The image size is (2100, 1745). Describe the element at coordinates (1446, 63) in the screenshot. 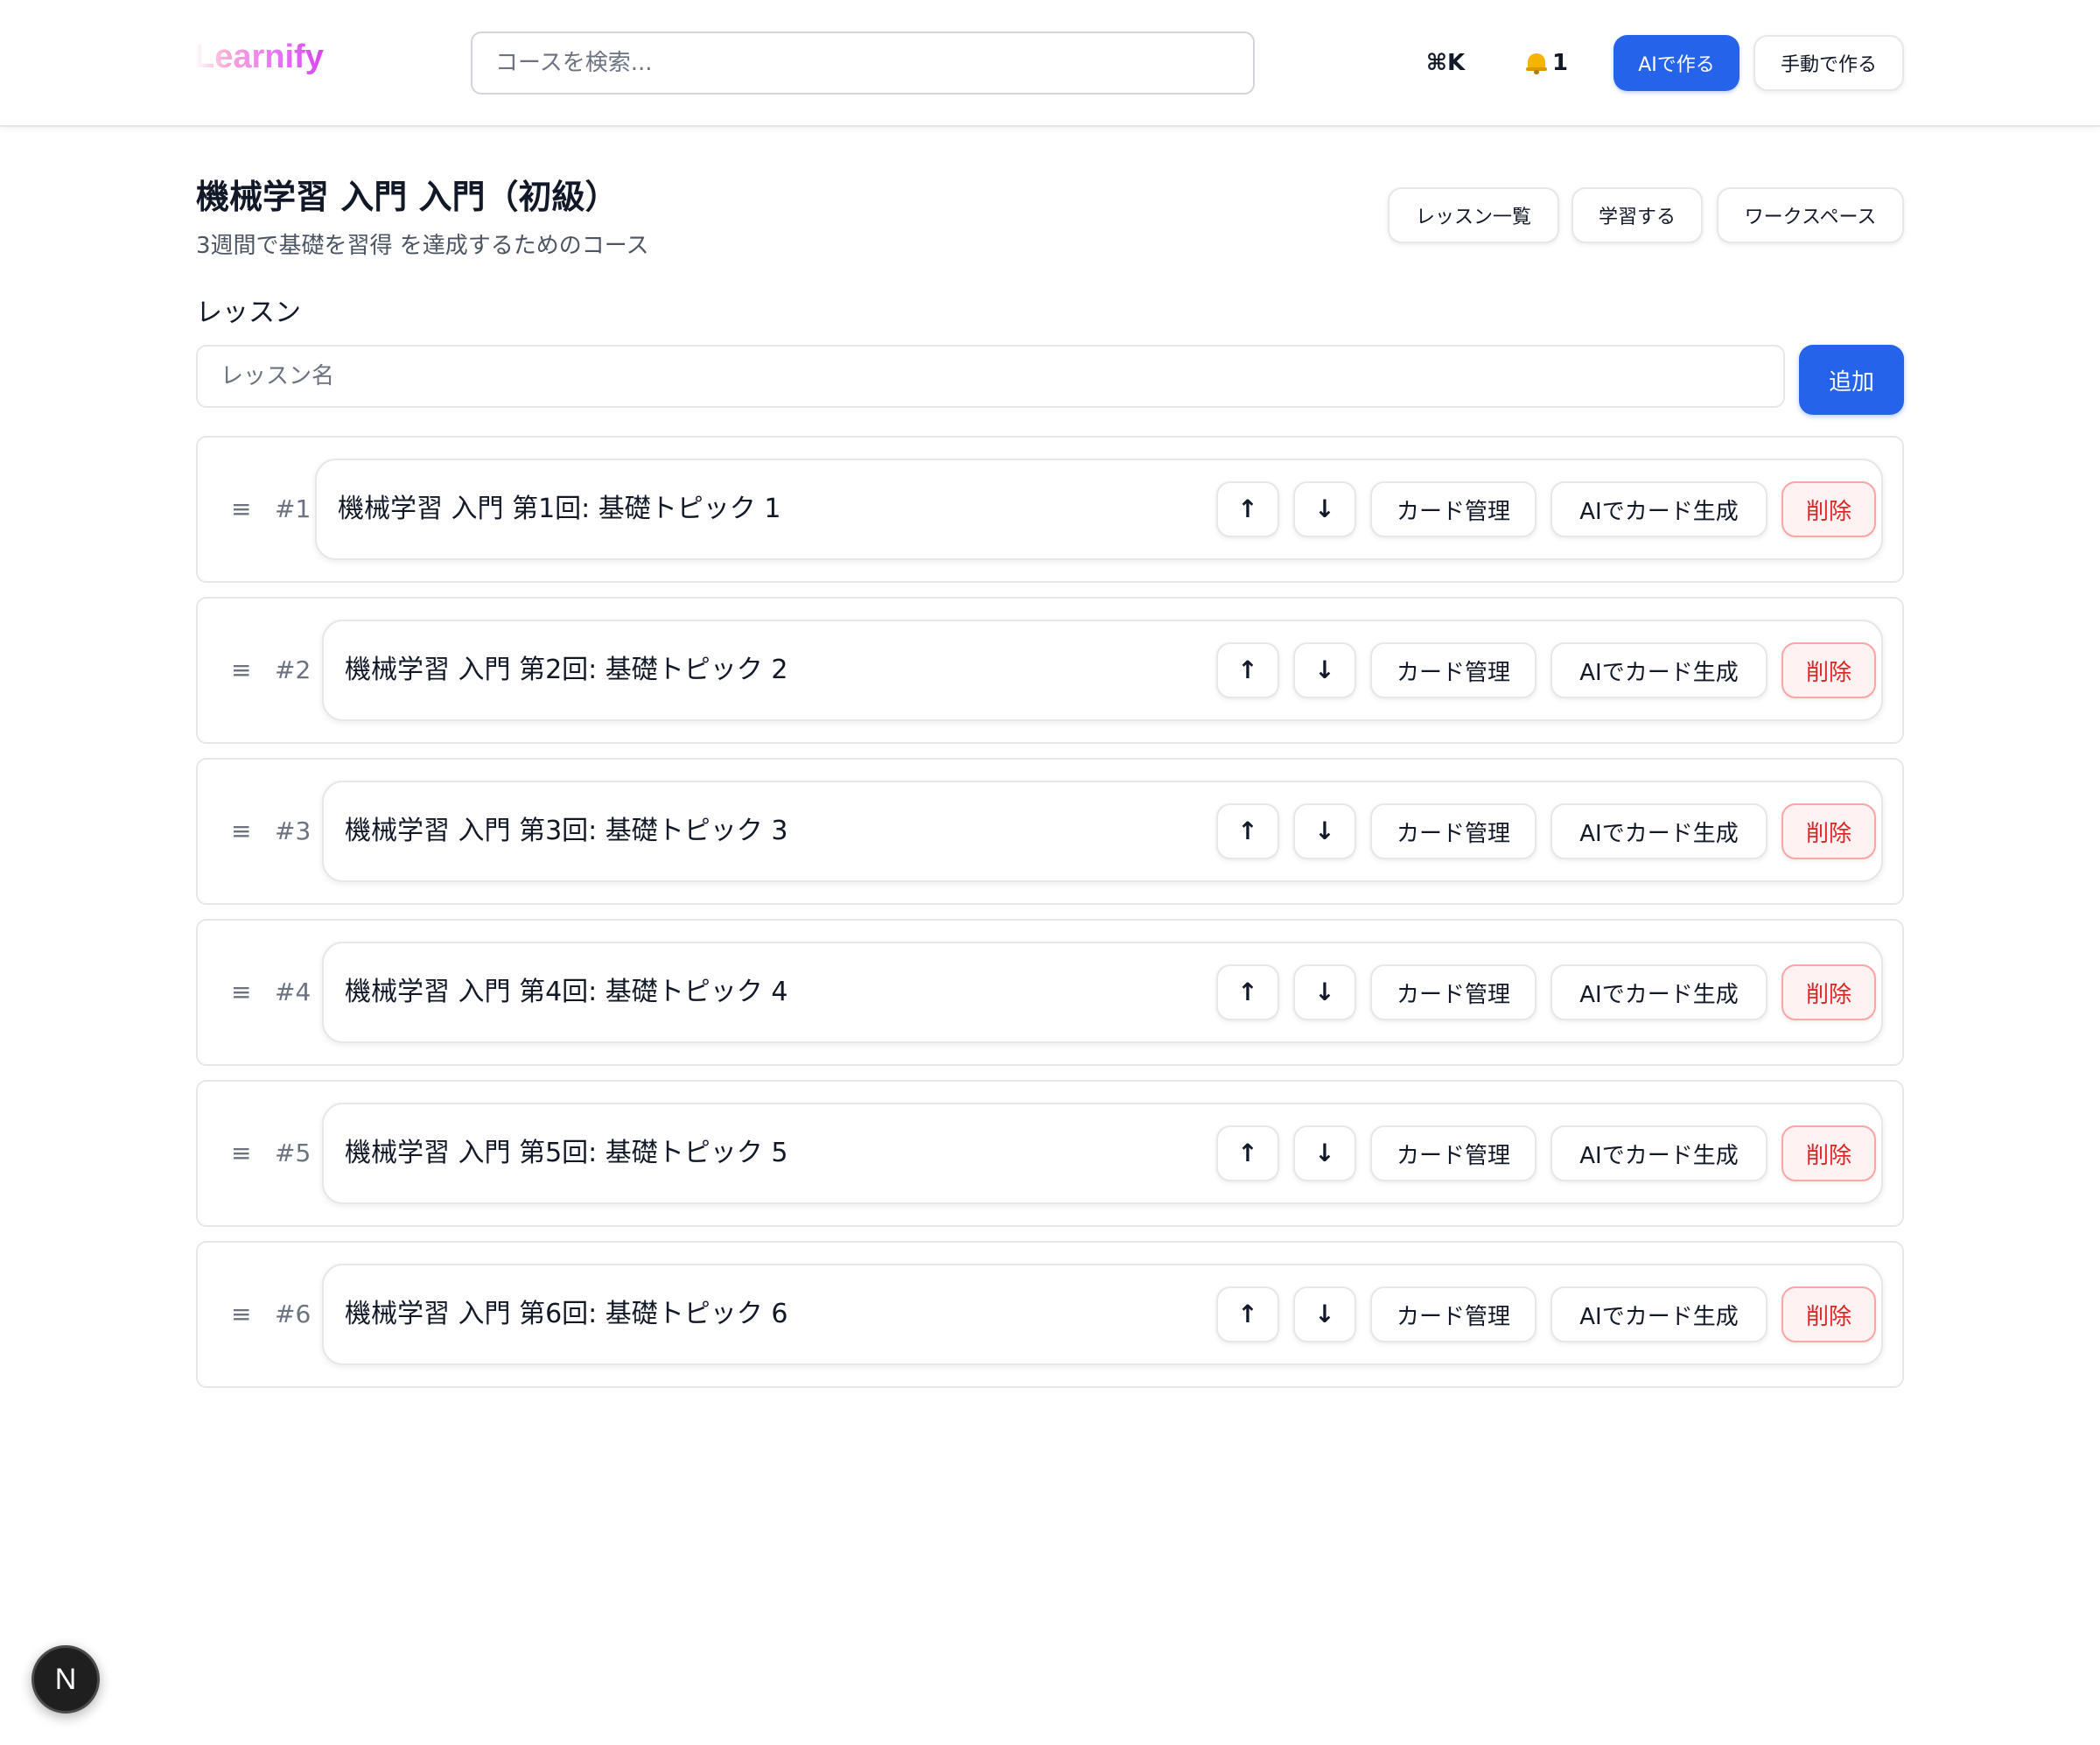

I see `command-palette-button: ⌘K` at that location.